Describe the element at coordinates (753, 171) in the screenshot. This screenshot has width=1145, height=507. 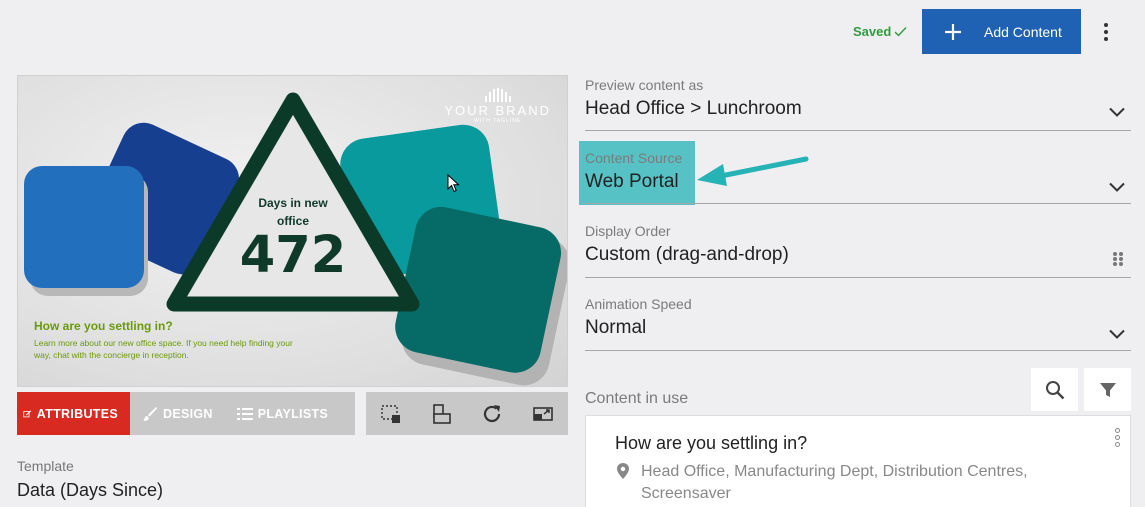
I see `annotation-arrow` at that location.